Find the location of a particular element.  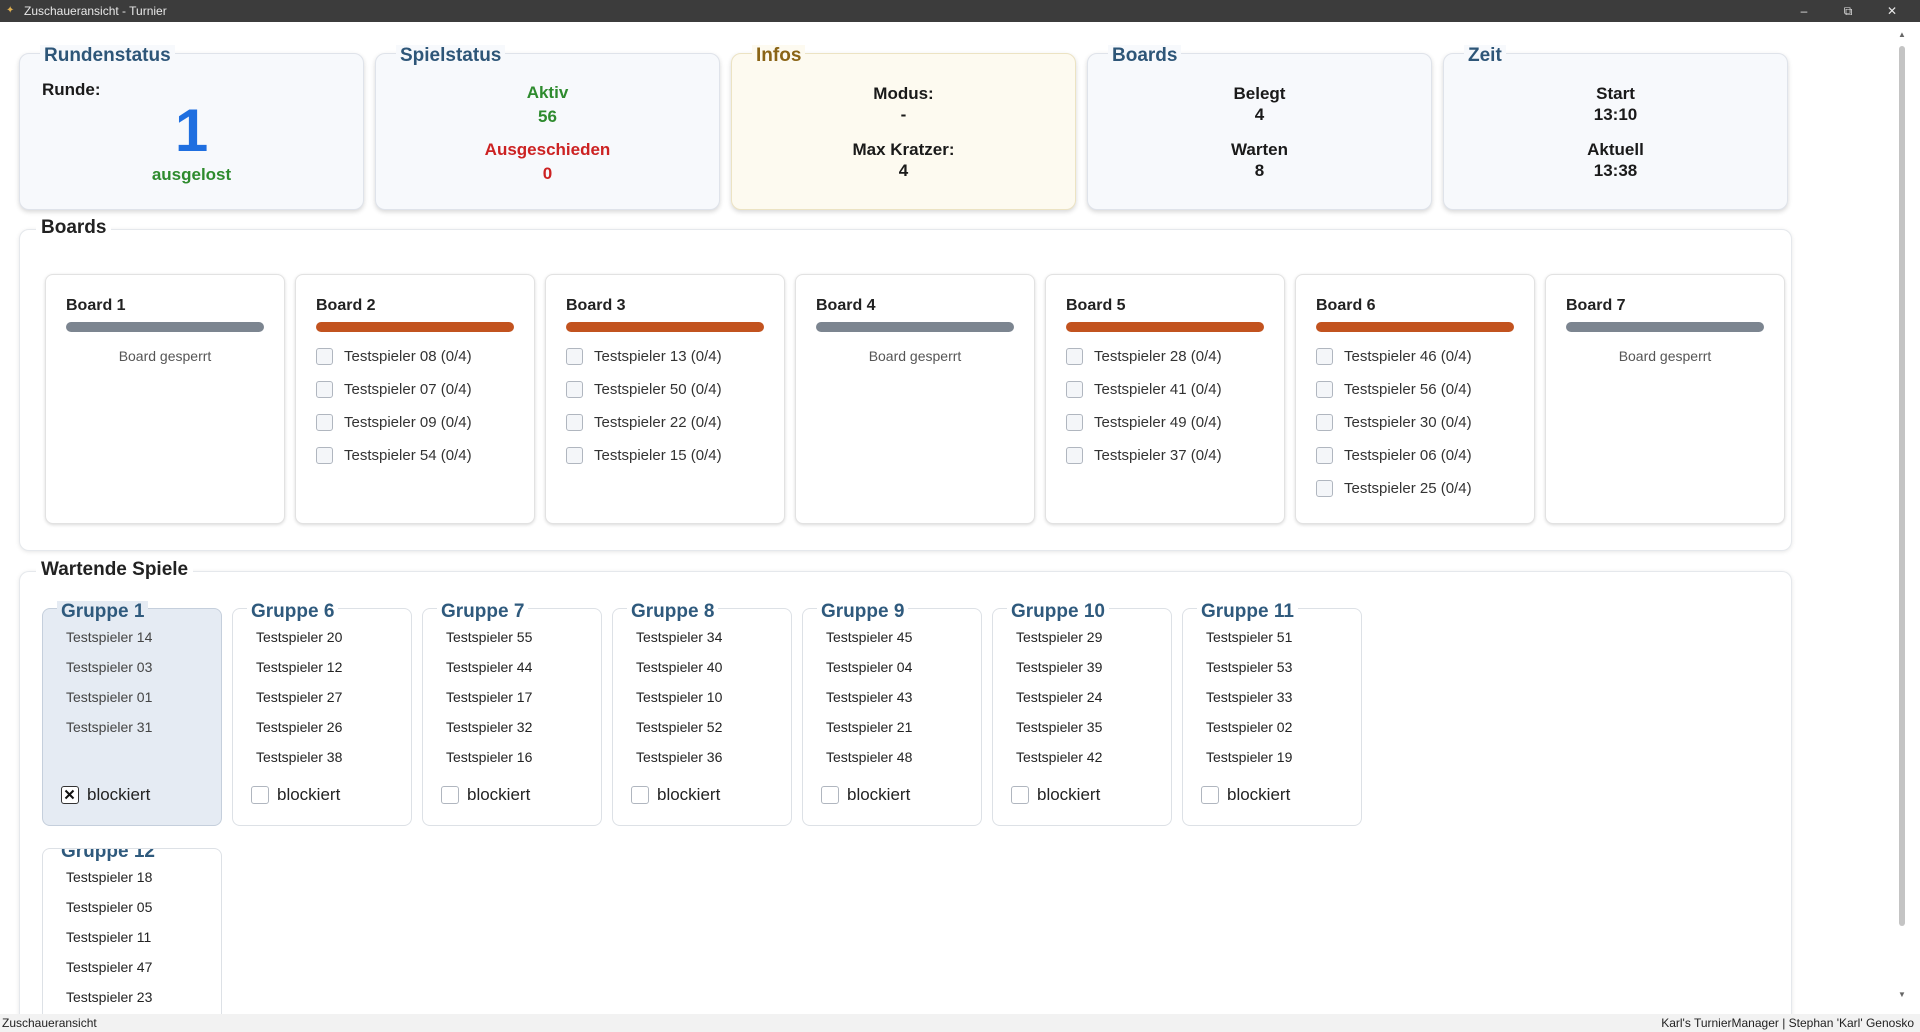

board-name: Board 6 is located at coordinates (1346, 305).